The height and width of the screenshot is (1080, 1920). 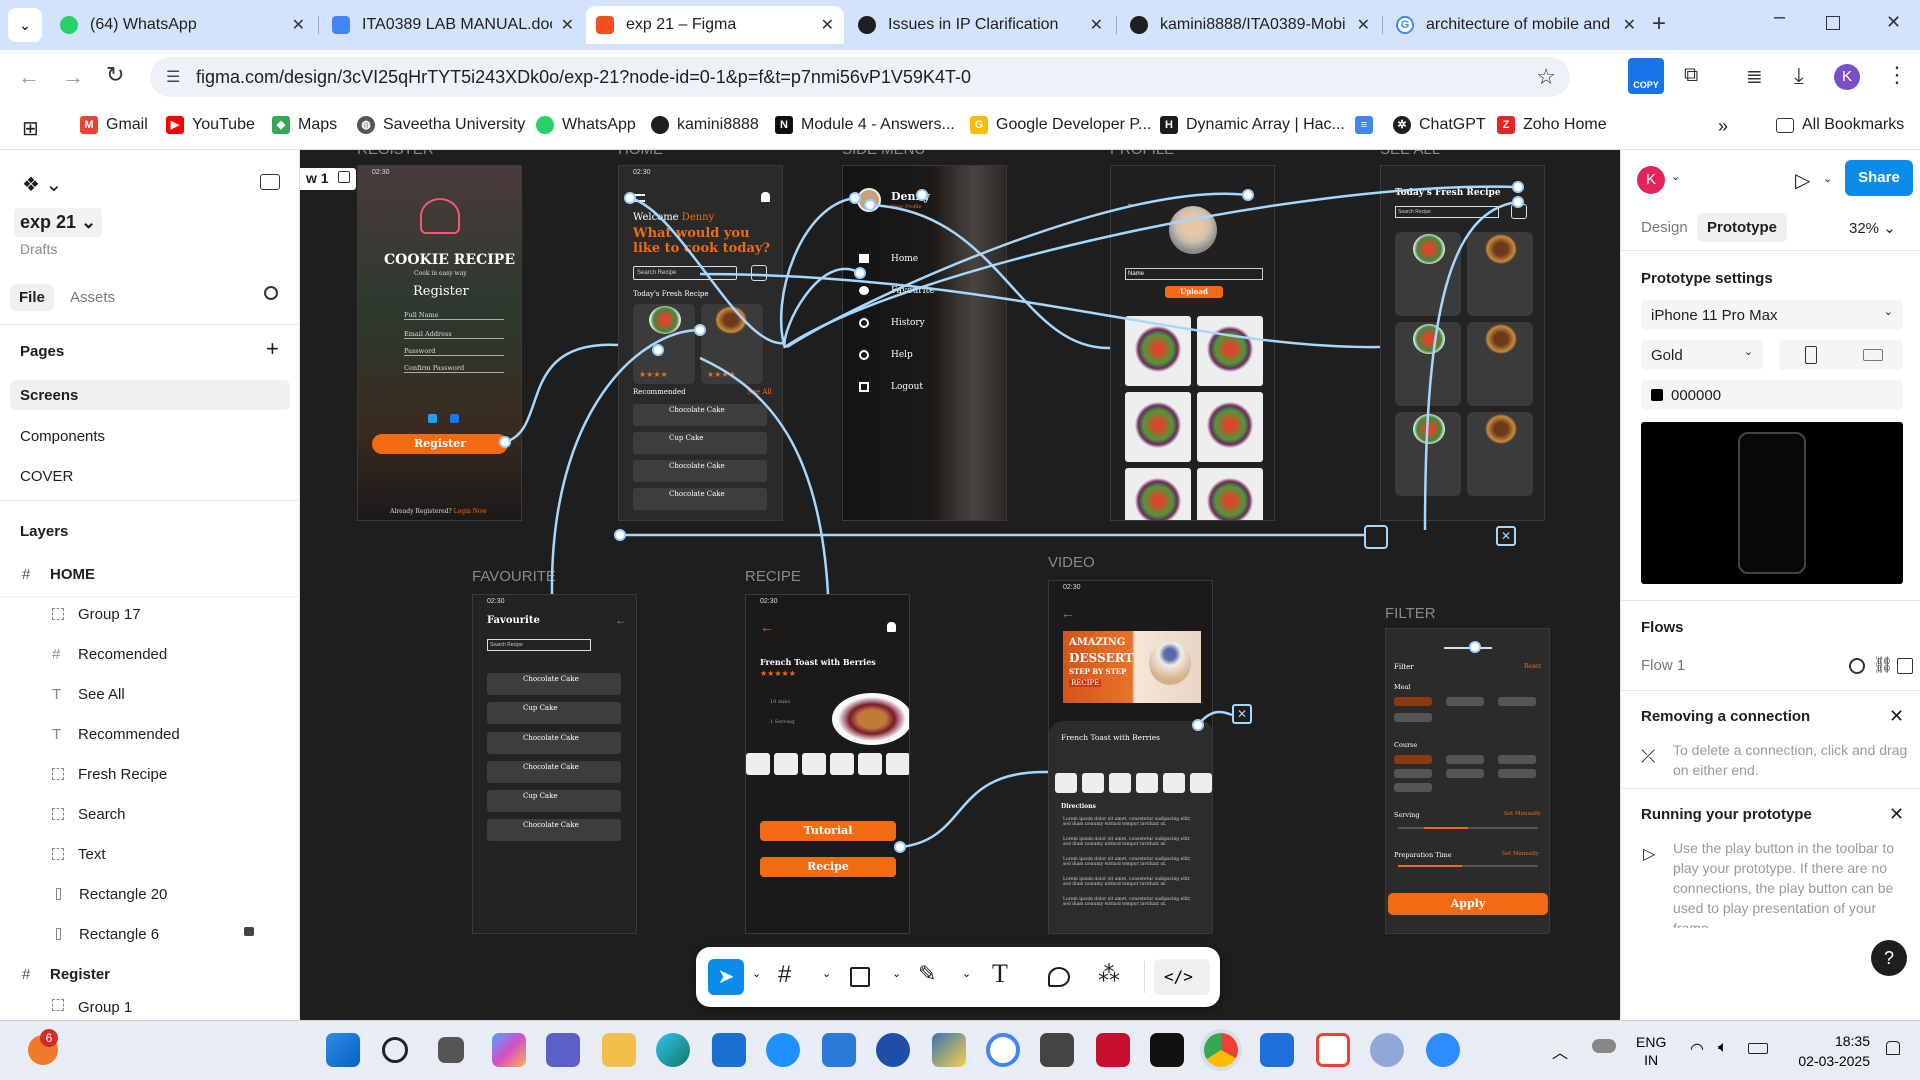 What do you see at coordinates (150, 814) in the screenshot?
I see `layer-search: Search` at bounding box center [150, 814].